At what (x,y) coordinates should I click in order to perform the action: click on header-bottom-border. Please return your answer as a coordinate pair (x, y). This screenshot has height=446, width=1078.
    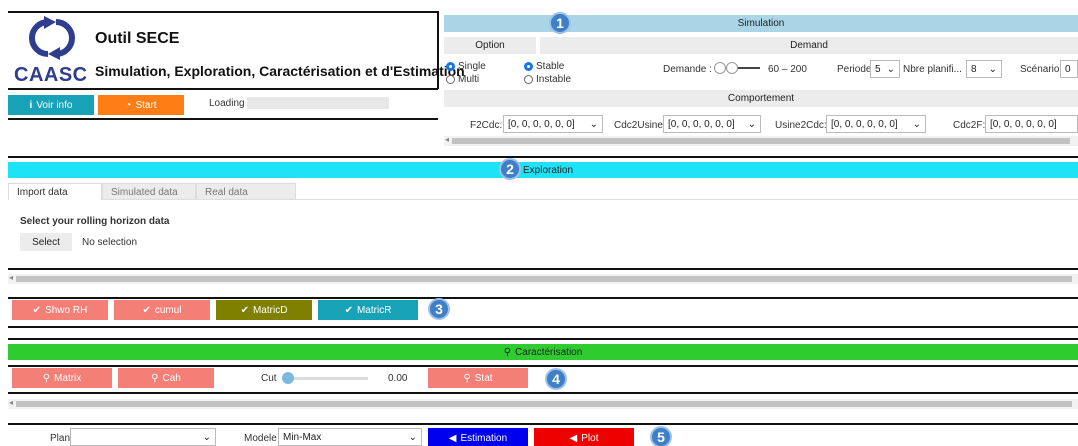
    Looking at the image, I should click on (223, 89).